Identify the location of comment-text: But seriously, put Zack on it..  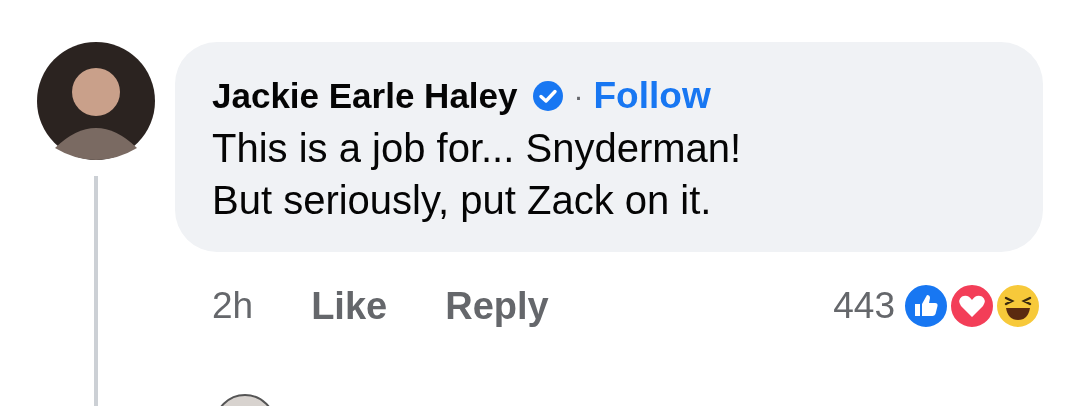
(462, 200).